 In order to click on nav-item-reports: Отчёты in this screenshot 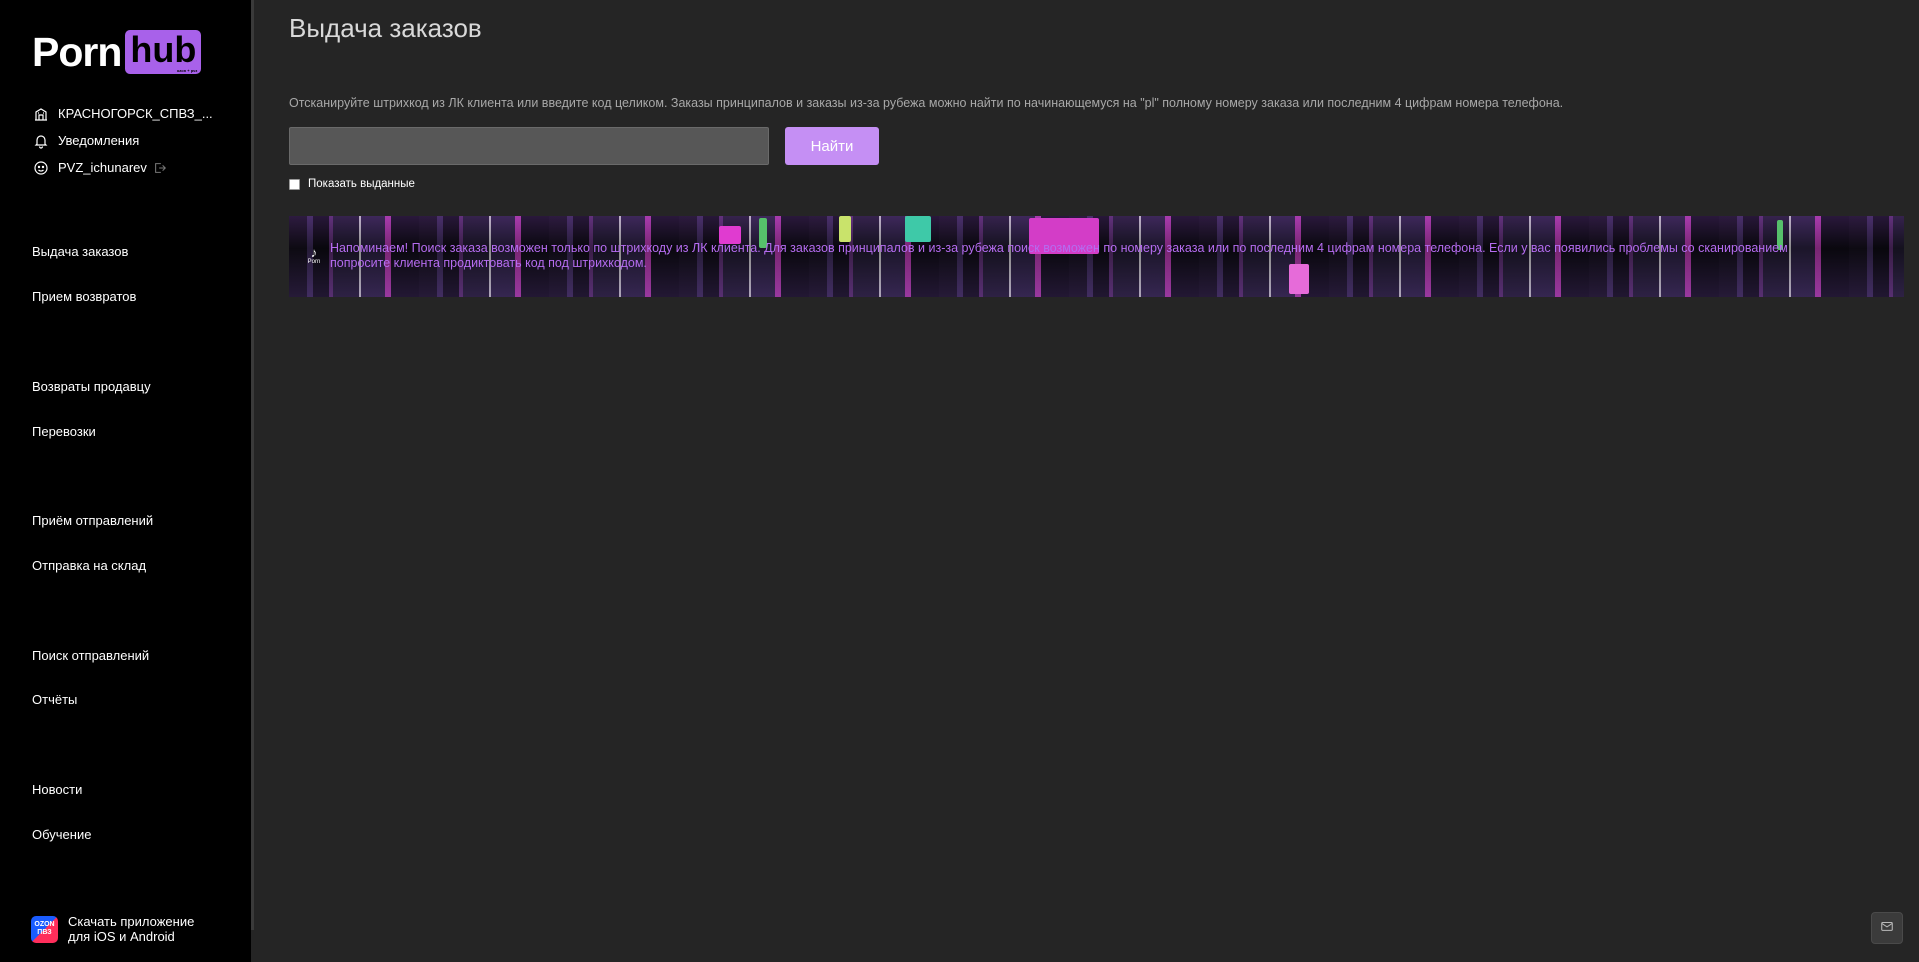, I will do `click(54, 699)`.